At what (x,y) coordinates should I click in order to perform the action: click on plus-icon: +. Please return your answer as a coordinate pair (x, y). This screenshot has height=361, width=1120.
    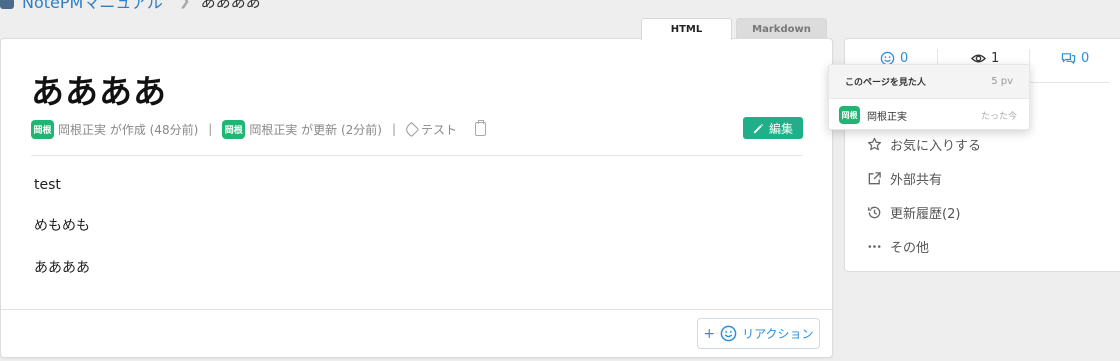
    Looking at the image, I should click on (709, 333).